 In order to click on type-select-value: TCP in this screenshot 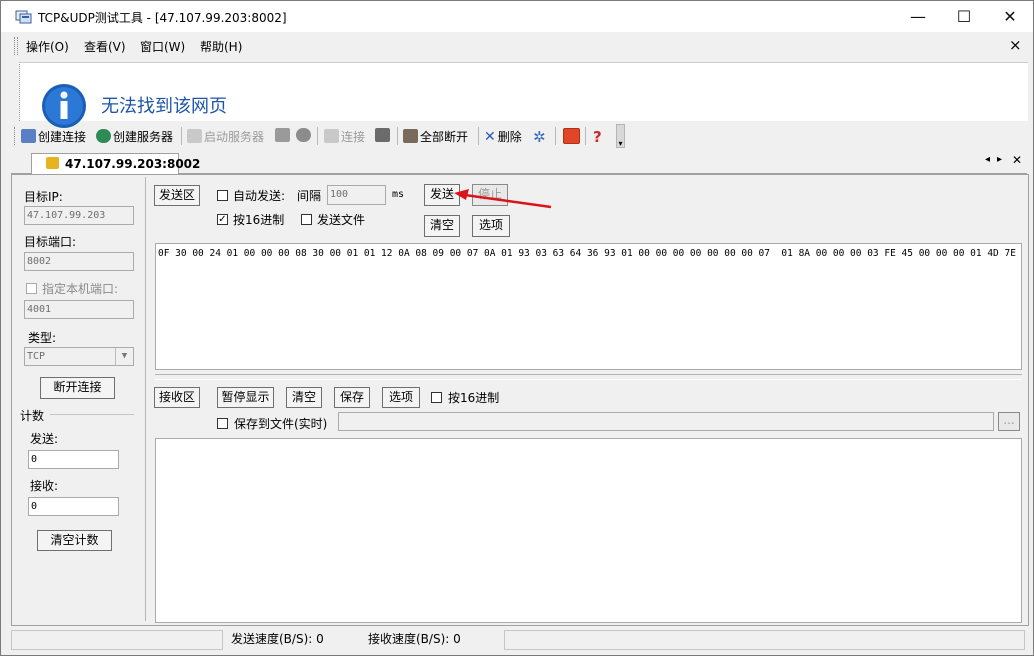, I will do `click(36, 356)`.